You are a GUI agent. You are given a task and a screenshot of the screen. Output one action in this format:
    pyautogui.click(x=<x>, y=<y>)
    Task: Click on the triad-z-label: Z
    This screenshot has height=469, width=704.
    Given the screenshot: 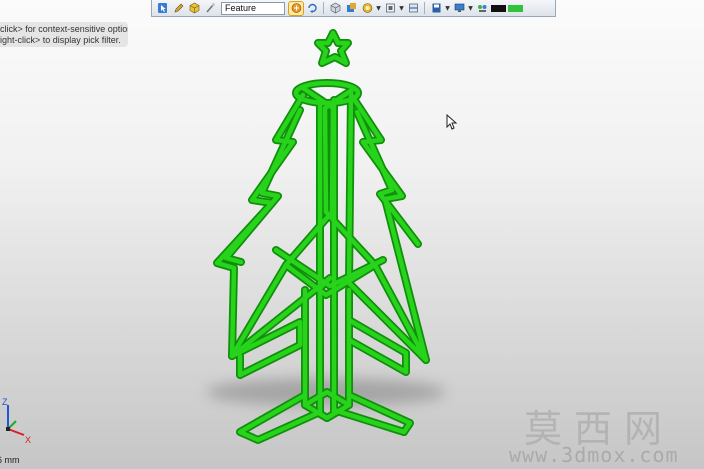 What is the action you would take?
    pyautogui.click(x=5, y=402)
    